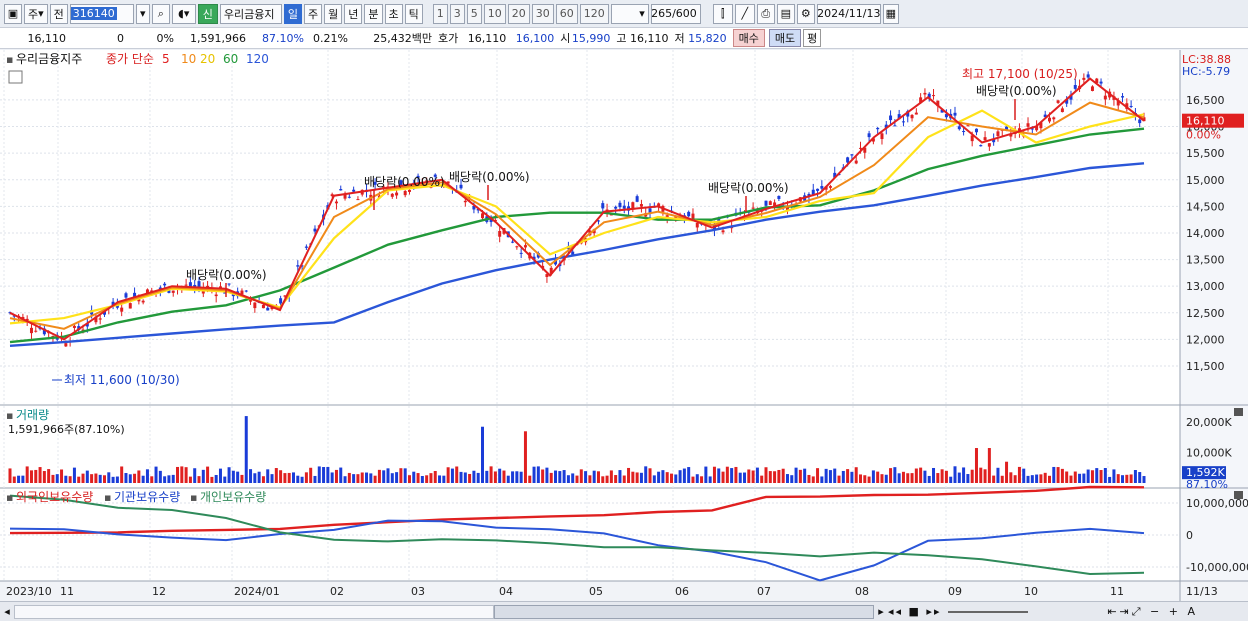 This screenshot has height=621, width=1248. Describe the element at coordinates (166, 59) in the screenshot. I see `ma-period-label: 5` at that location.